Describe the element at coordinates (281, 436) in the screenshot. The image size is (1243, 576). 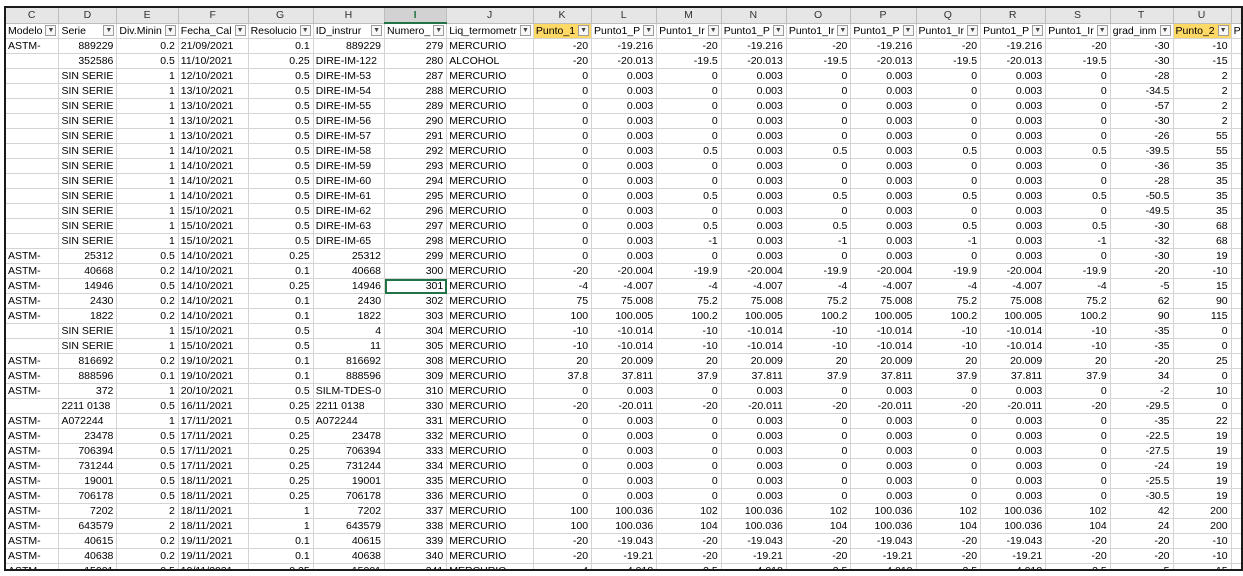
I see `table-cell: 0.25` at that location.